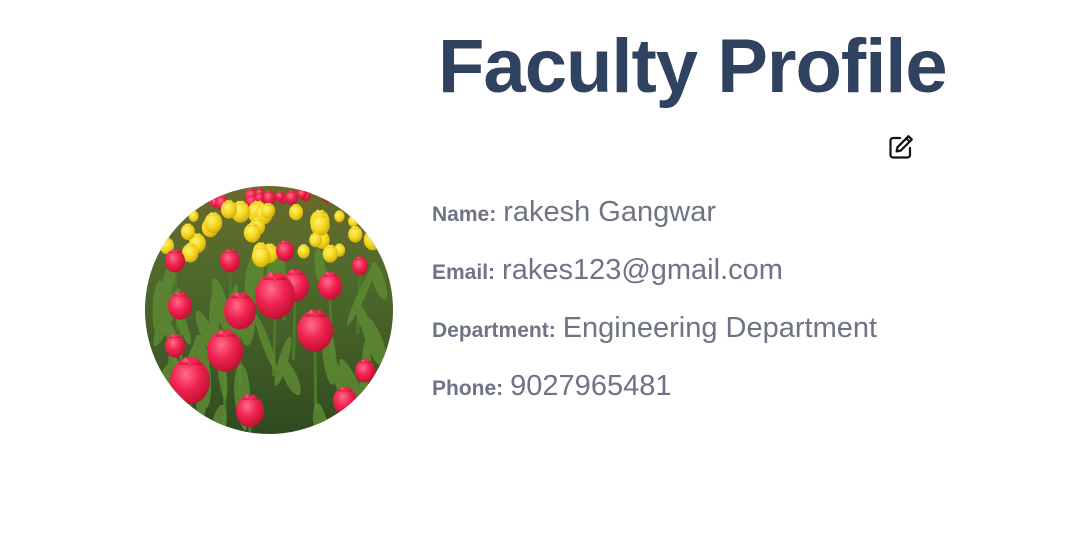 Image resolution: width=1083 pixels, height=542 pixels. I want to click on email-value: rakes123@gmail.com, so click(642, 270).